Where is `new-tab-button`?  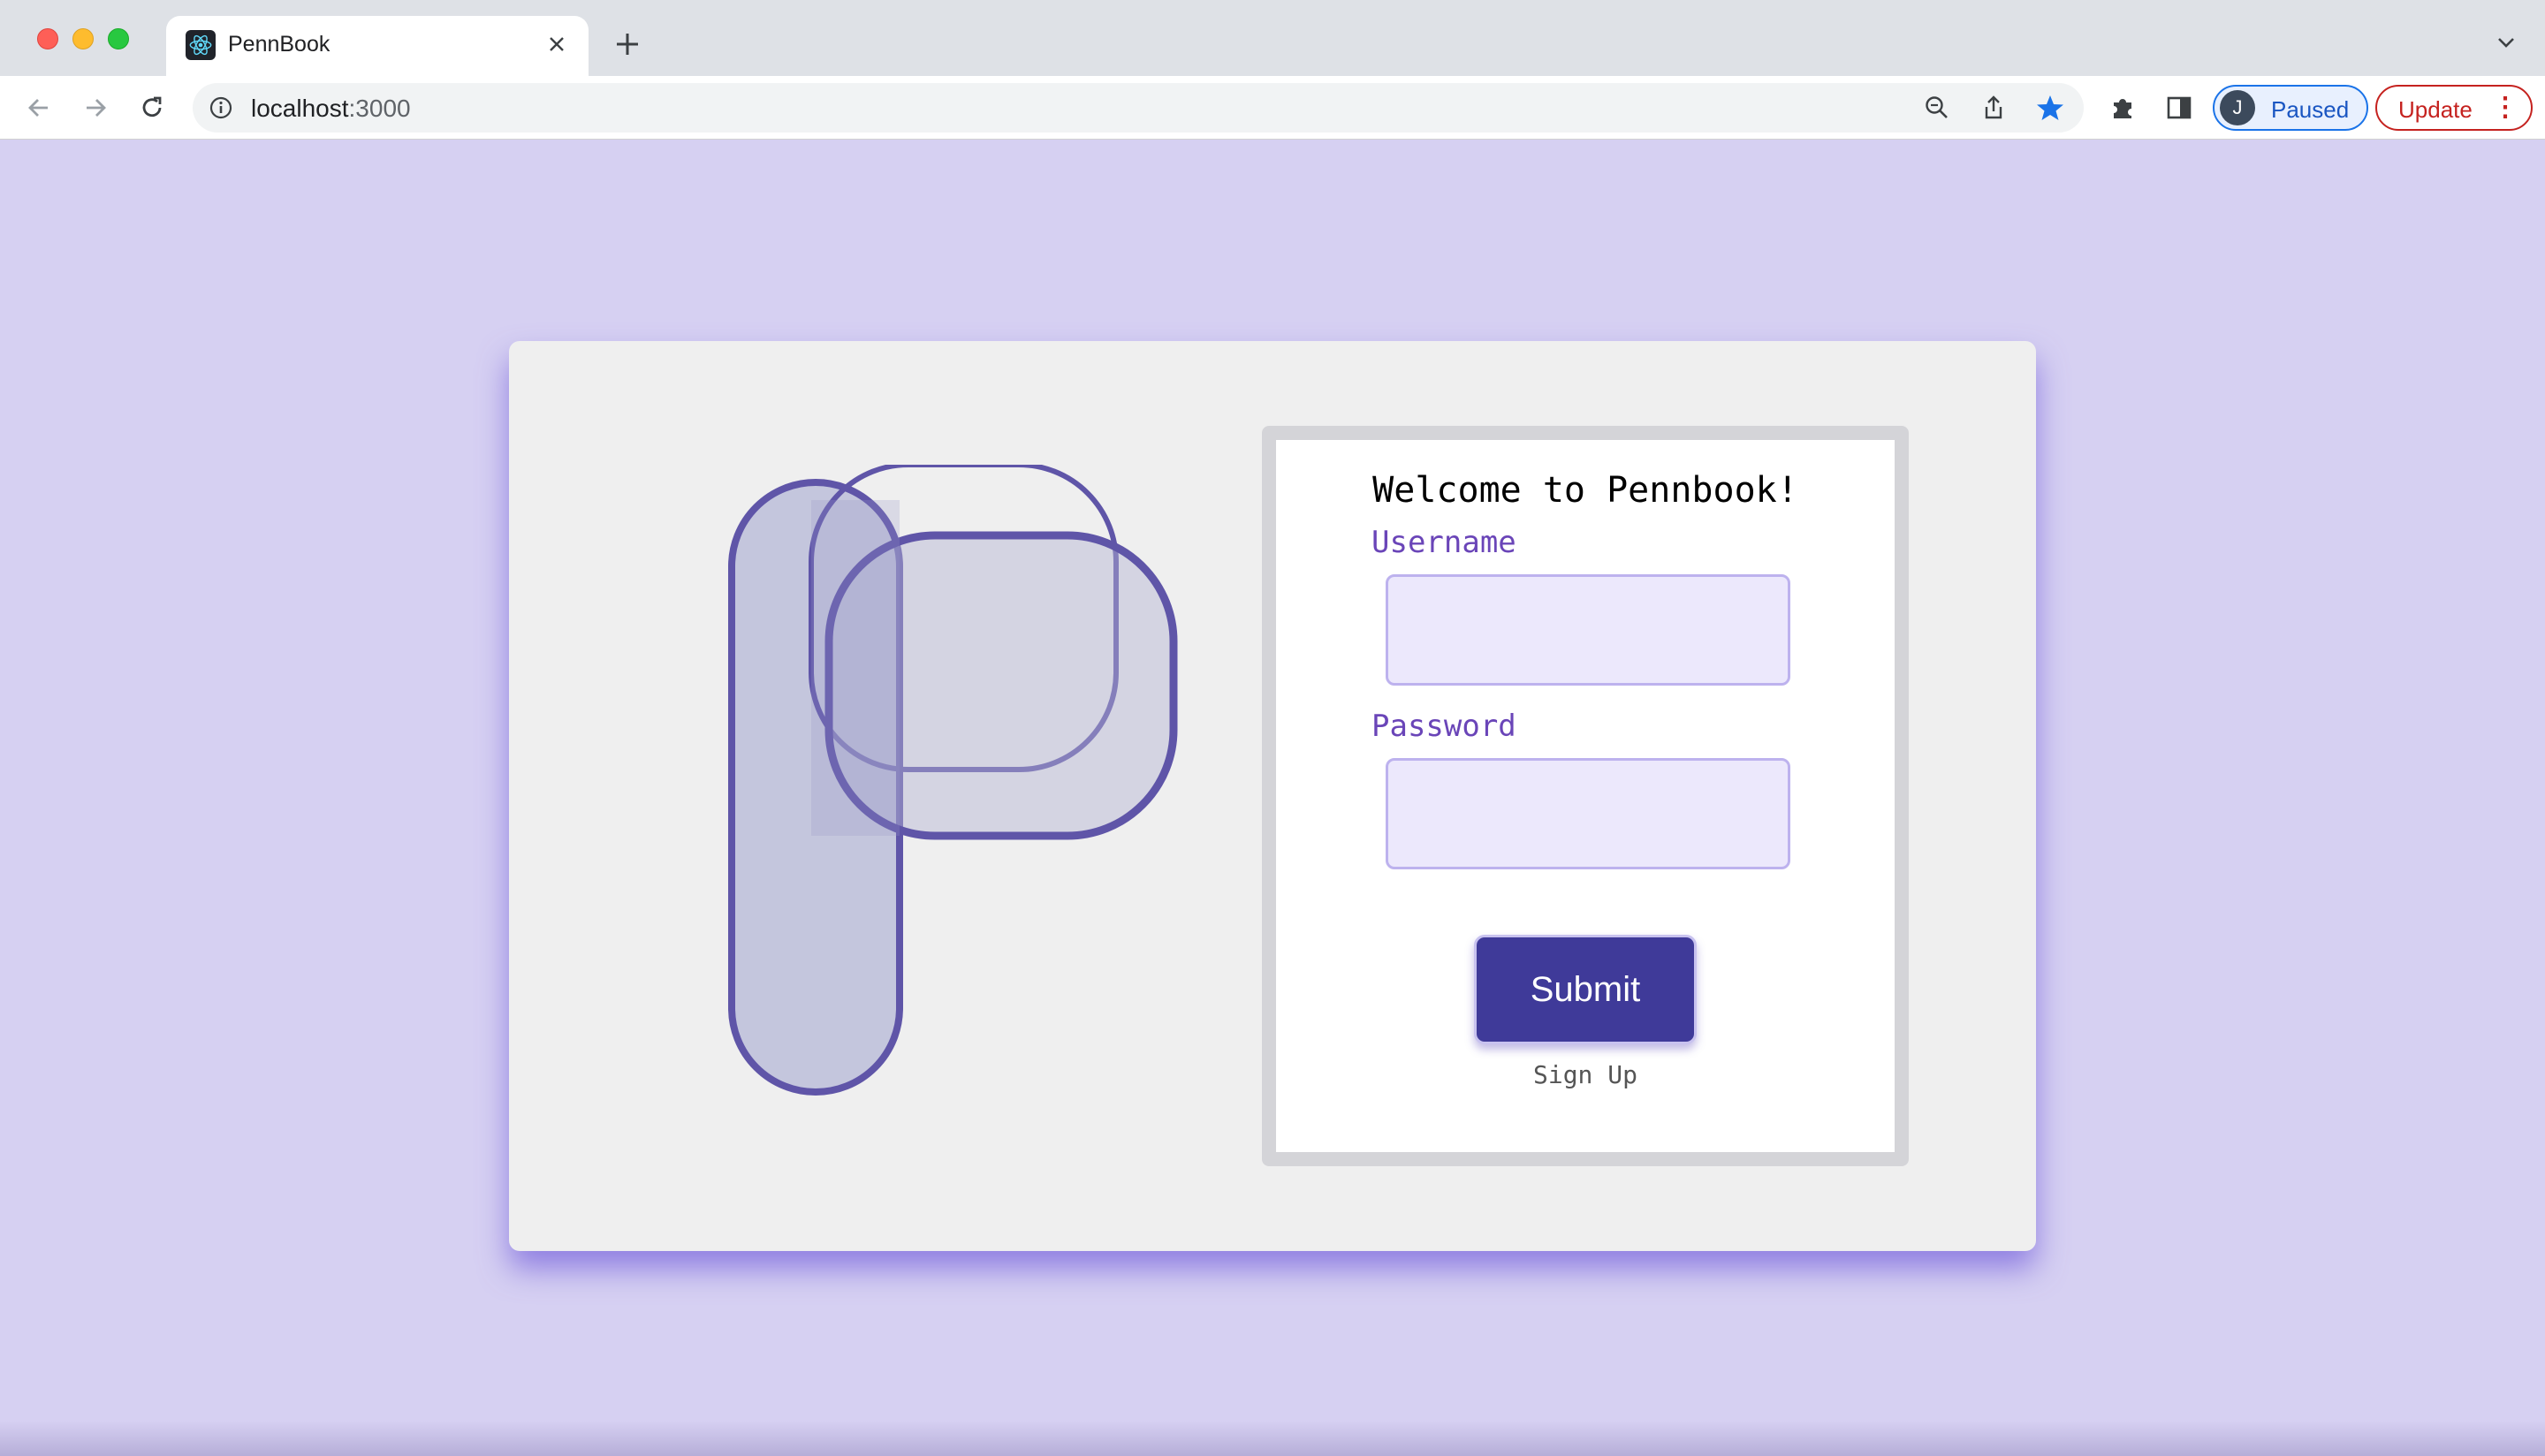 new-tab-button is located at coordinates (627, 44).